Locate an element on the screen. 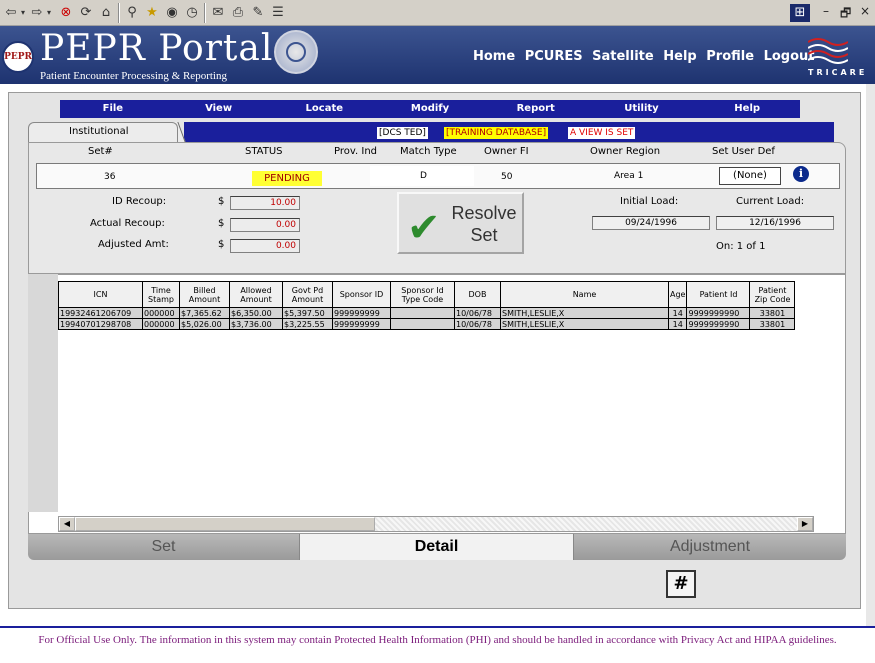 The height and width of the screenshot is (663, 875). forward-dropdown-icon: ▾ is located at coordinates (49, 13).